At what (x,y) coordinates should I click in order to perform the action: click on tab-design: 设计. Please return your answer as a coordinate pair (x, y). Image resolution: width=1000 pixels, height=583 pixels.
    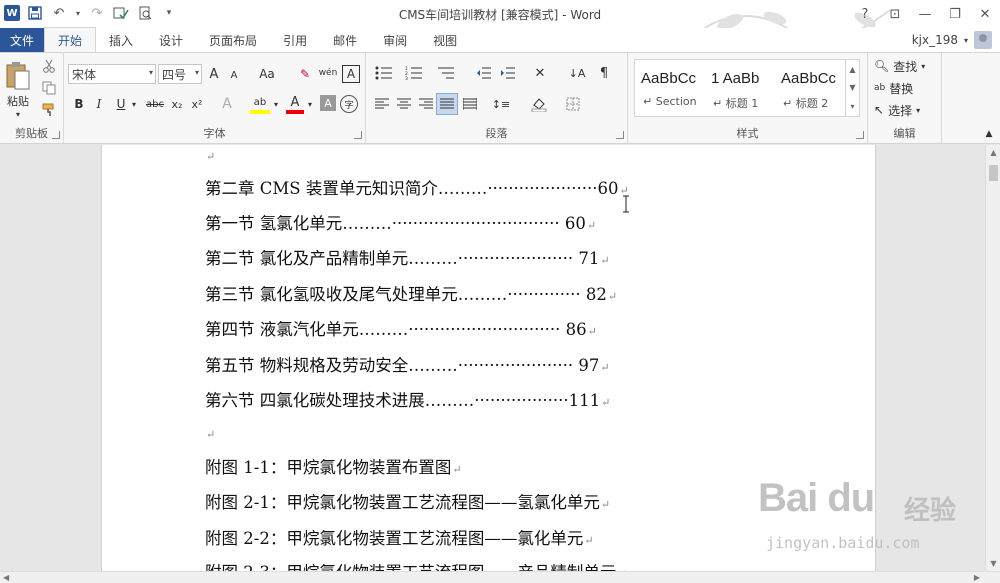
    Looking at the image, I should click on (171, 40).